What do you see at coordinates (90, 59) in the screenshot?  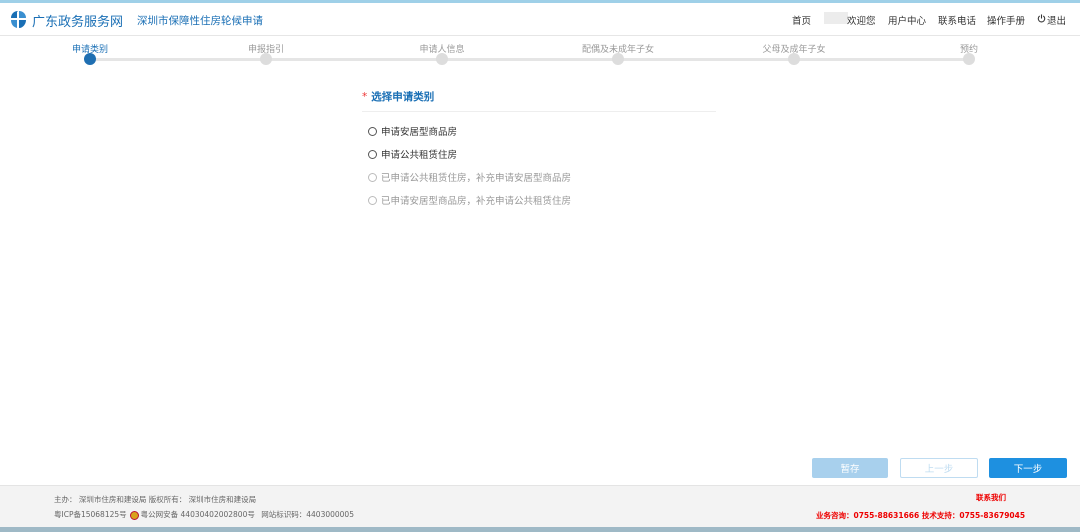 I see `step-dot-category` at bounding box center [90, 59].